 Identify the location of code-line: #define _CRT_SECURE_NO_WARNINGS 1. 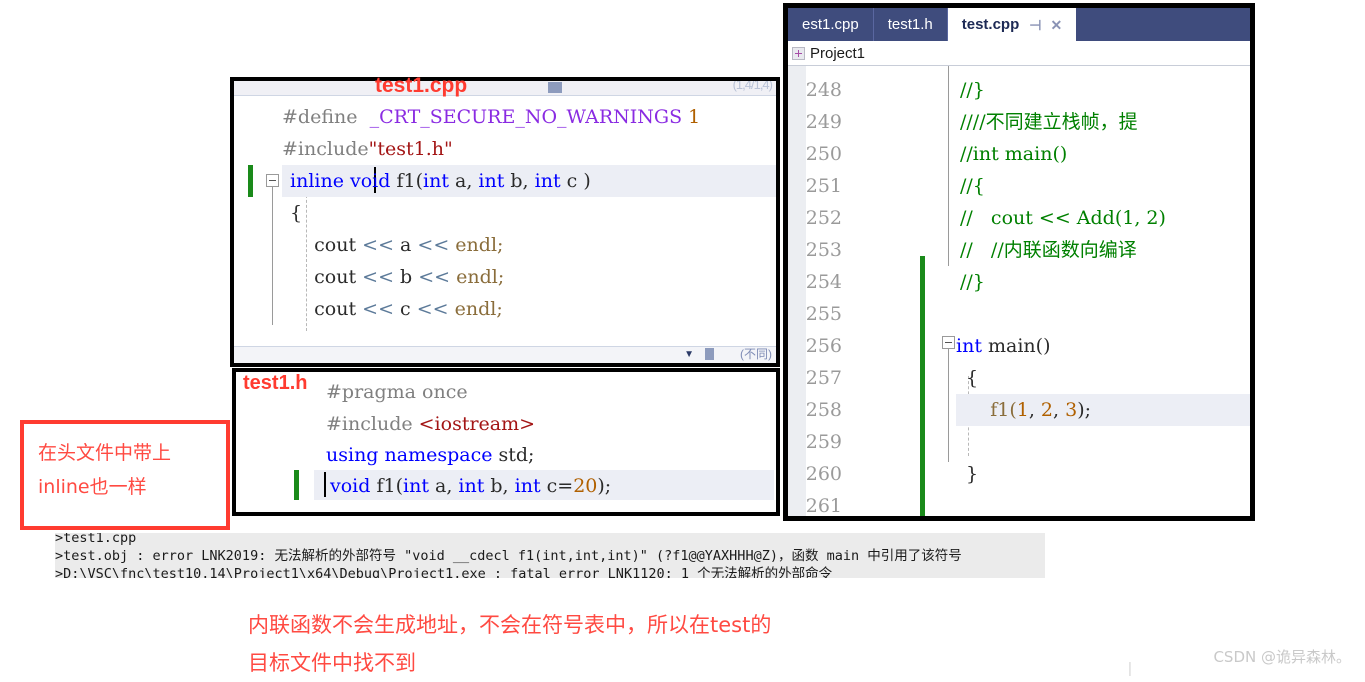
(491, 117).